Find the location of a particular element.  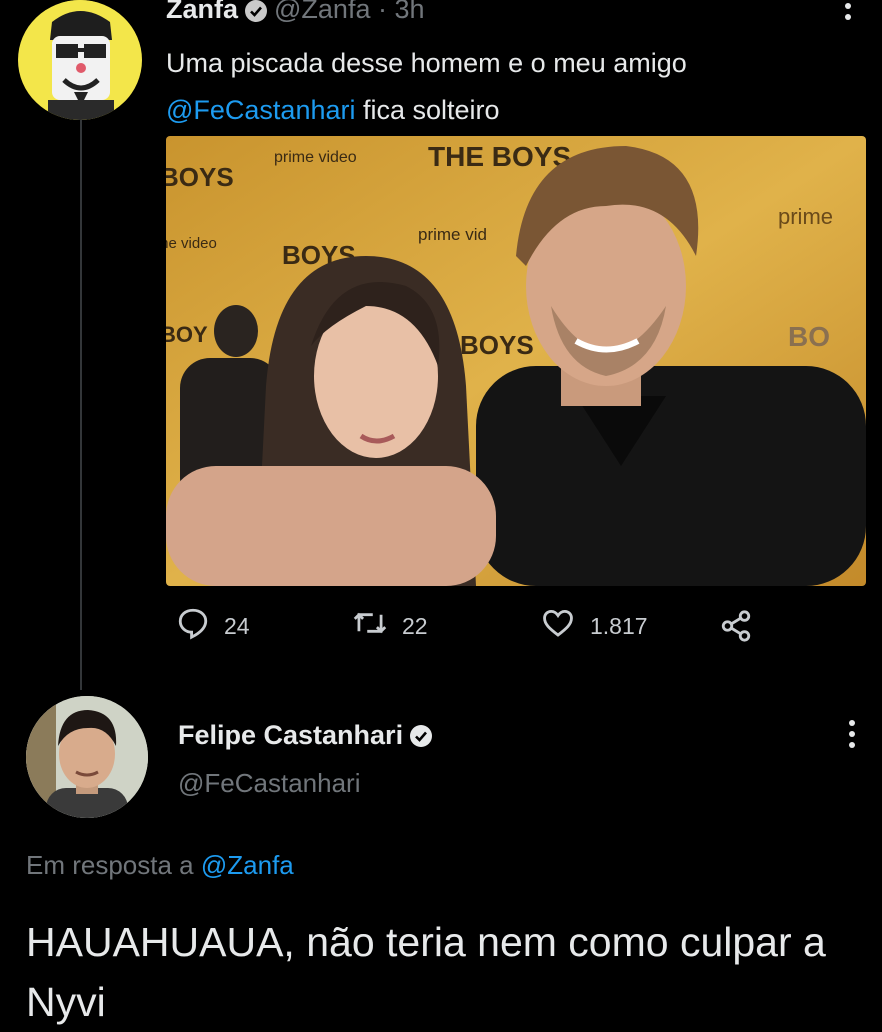

like-icon is located at coordinates (565, 626).